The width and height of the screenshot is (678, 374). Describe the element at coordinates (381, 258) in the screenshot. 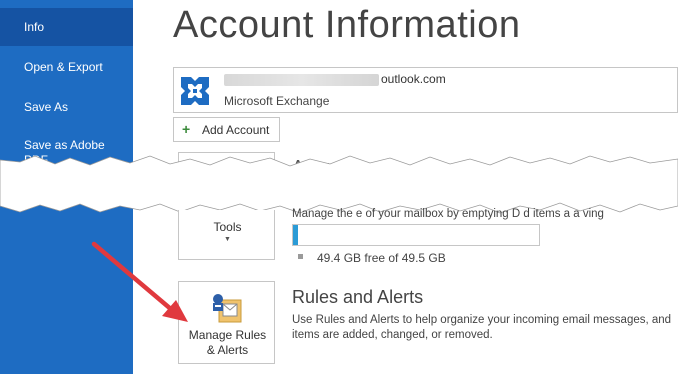

I see `mailbox-free-space: 49.4 GB free of 49.5 GB` at that location.